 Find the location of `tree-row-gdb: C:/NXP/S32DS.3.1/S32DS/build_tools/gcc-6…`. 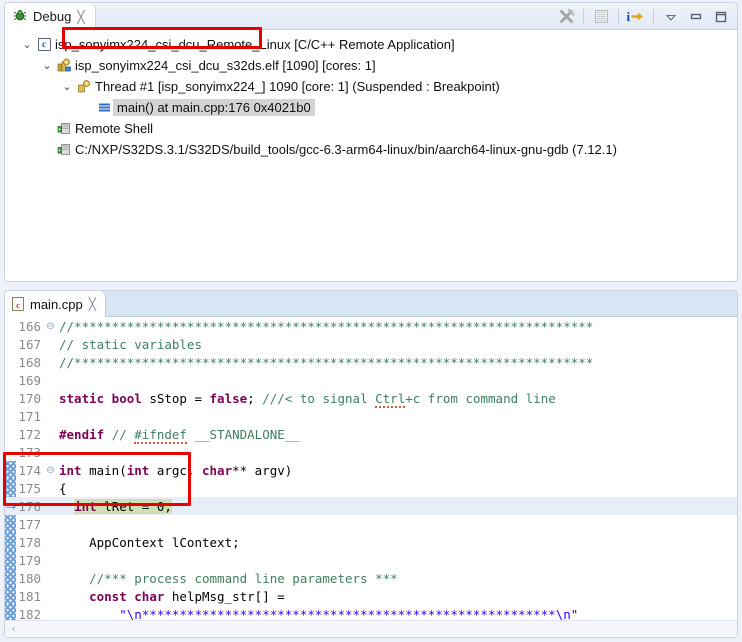

tree-row-gdb: C:/NXP/S32DS.3.1/S32DS/build_tools/gcc-6… is located at coordinates (371, 149).